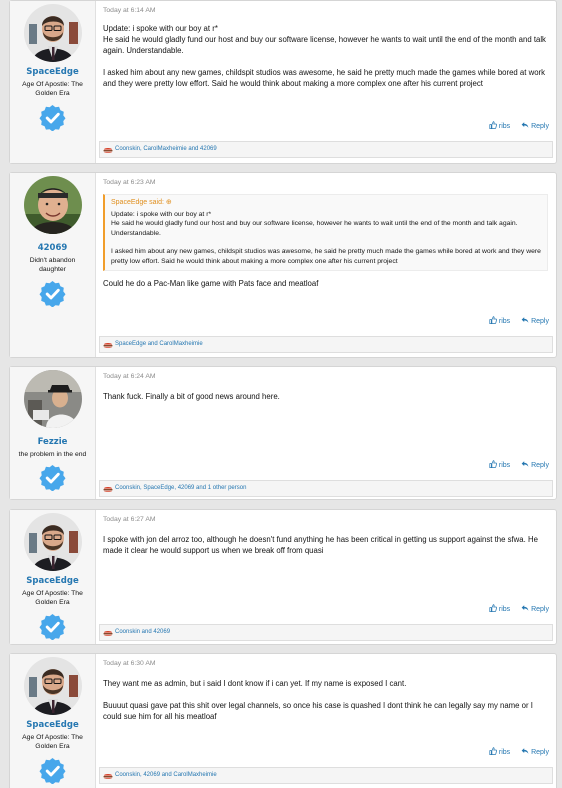  I want to click on likes-bar: SpaceEdge and CarolMaxheimie, so click(326, 344).